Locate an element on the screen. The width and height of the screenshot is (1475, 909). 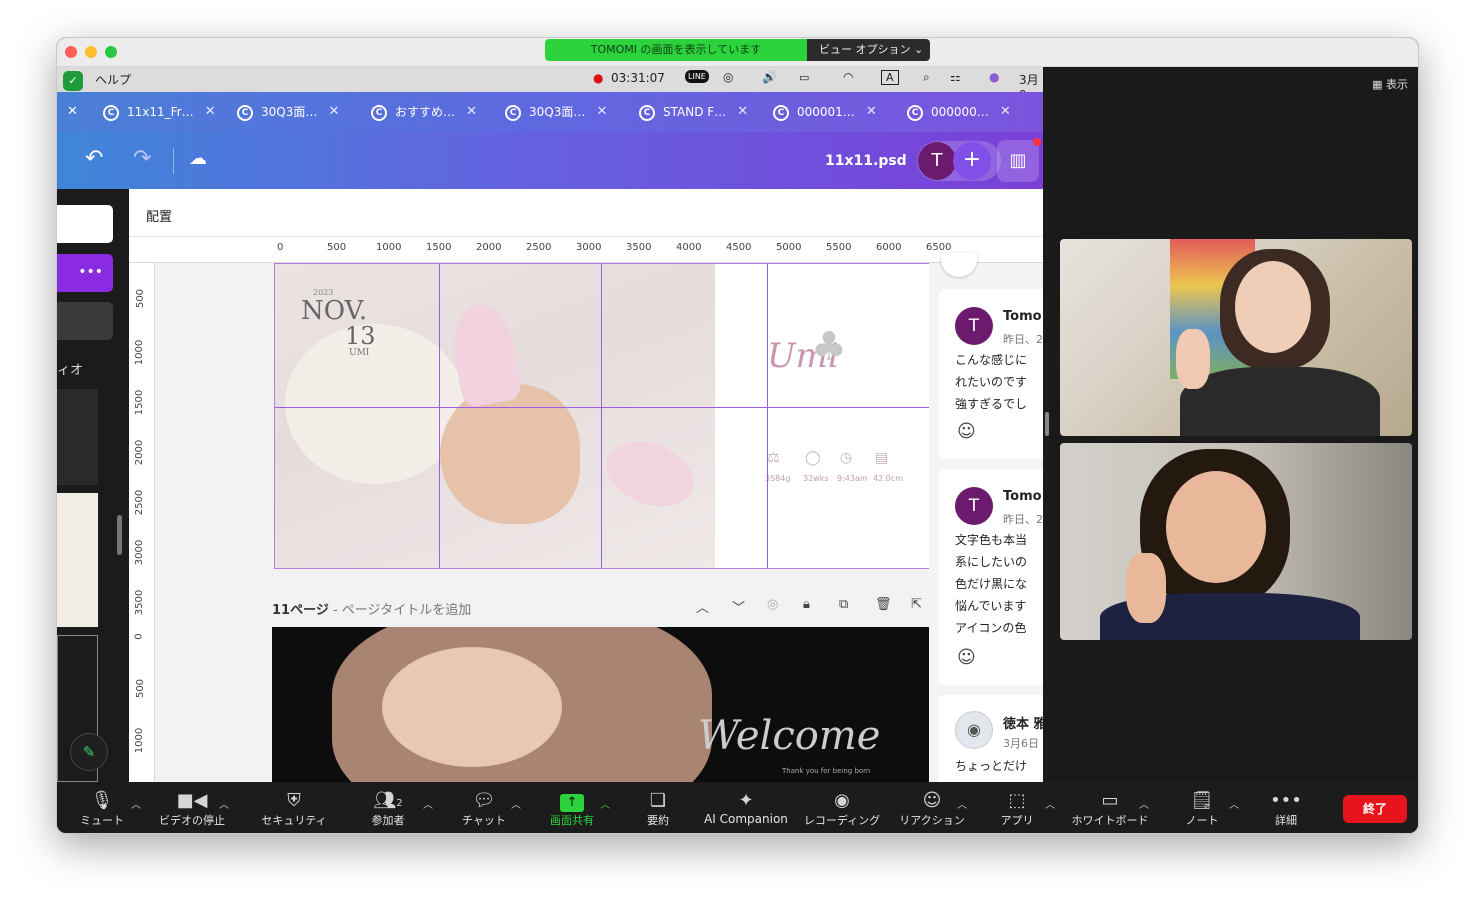
side-panel-search is located at coordinates (85, 224).